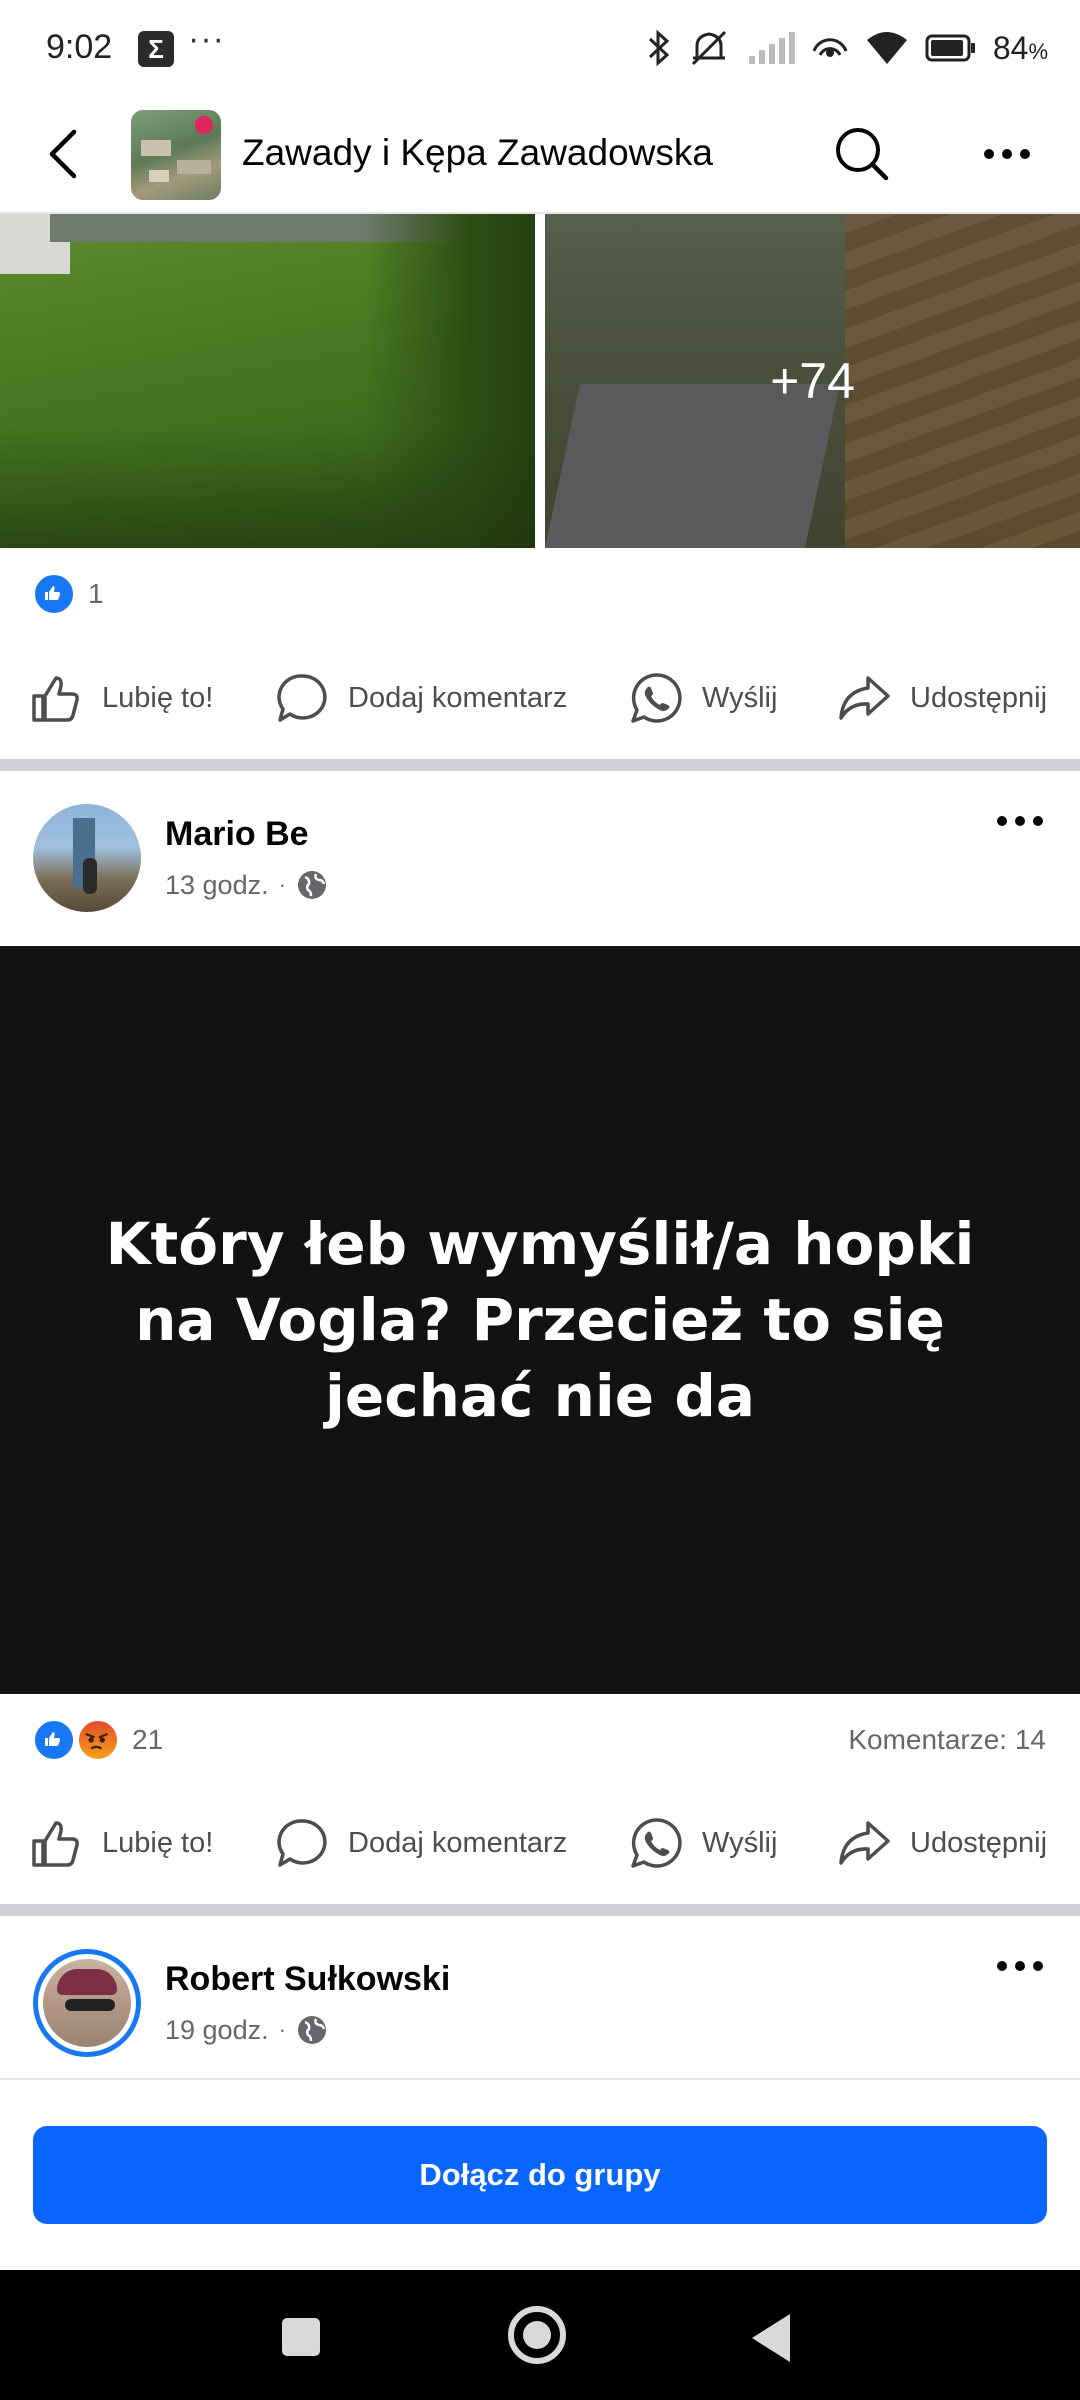 This screenshot has height=2400, width=1080. What do you see at coordinates (830, 47) in the screenshot?
I see `hotspot-icon` at bounding box center [830, 47].